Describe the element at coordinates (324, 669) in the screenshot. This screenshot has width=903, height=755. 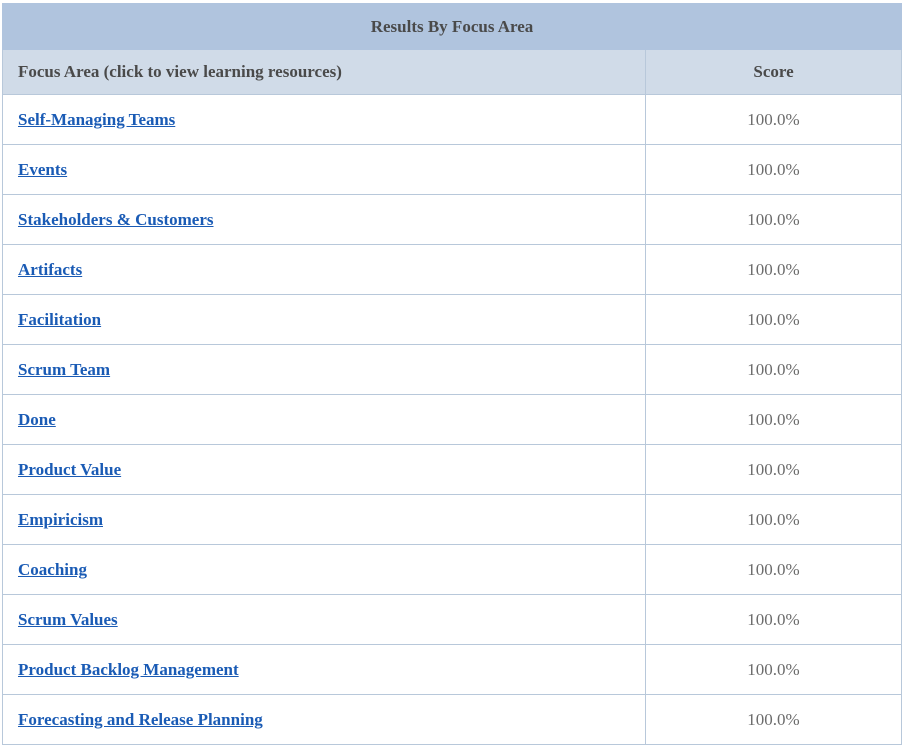
I see `focus-area-cell: Product Backlog Management` at that location.